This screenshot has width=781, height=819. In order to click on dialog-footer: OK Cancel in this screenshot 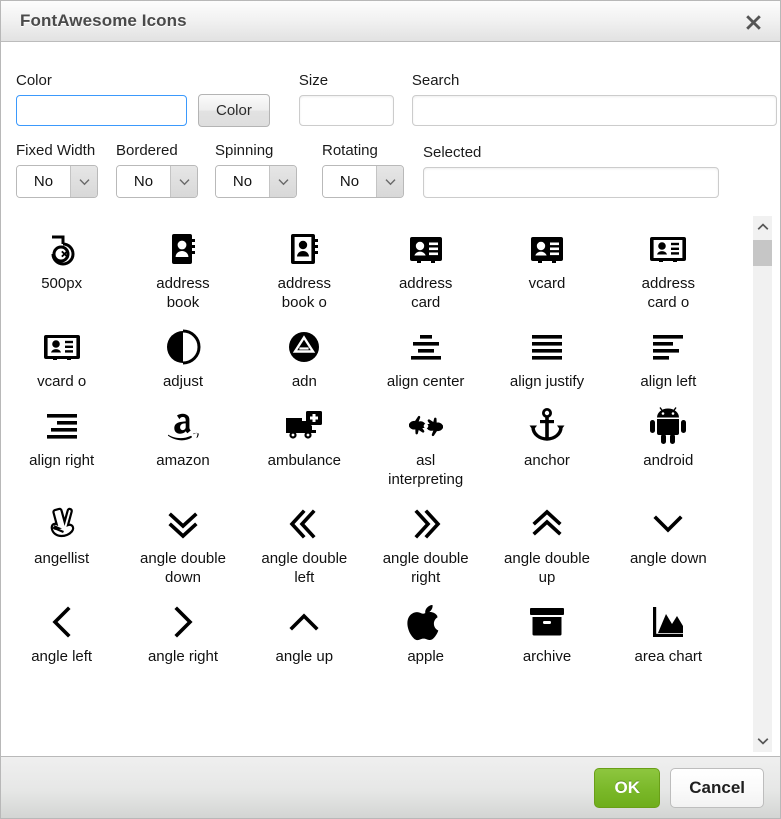, I will do `click(390, 787)`.